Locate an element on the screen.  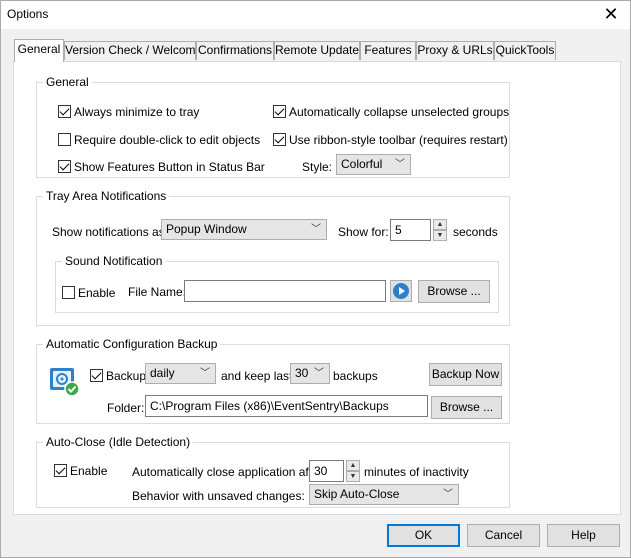
group-autoclose-label: Auto-Close (Idle Detection) is located at coordinates (118, 442).